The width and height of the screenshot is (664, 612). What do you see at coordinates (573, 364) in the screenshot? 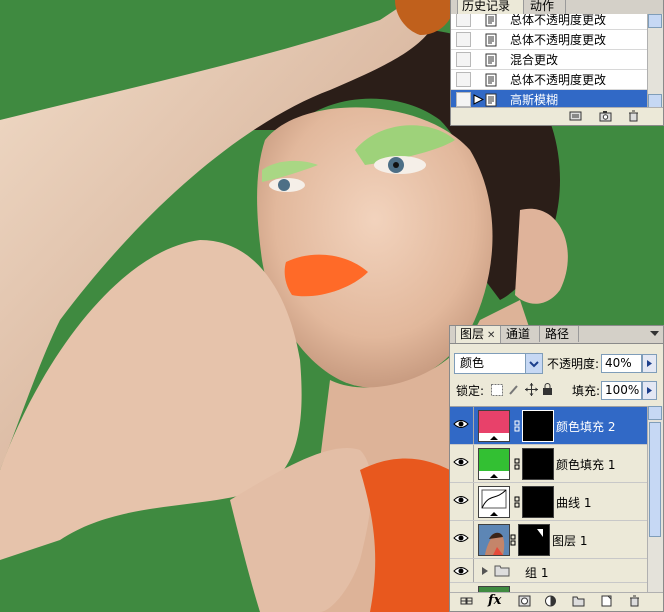
I see `opacity-label: 不透明度:` at bounding box center [573, 364].